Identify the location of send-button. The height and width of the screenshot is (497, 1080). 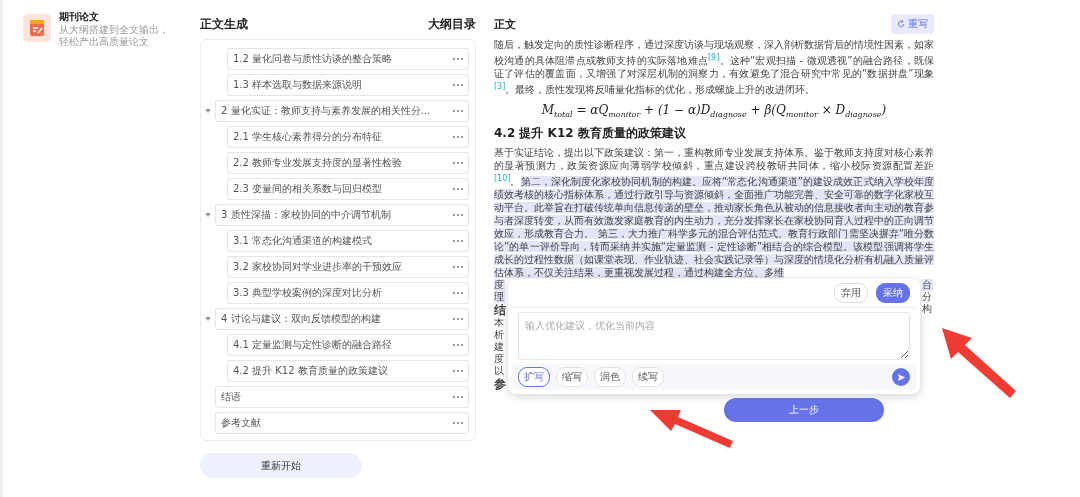
(901, 377).